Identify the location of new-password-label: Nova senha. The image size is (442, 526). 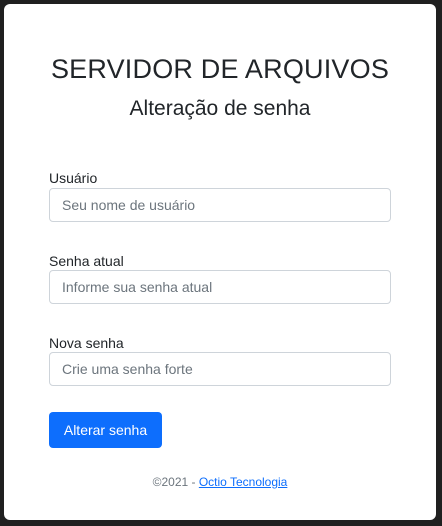
(86, 343).